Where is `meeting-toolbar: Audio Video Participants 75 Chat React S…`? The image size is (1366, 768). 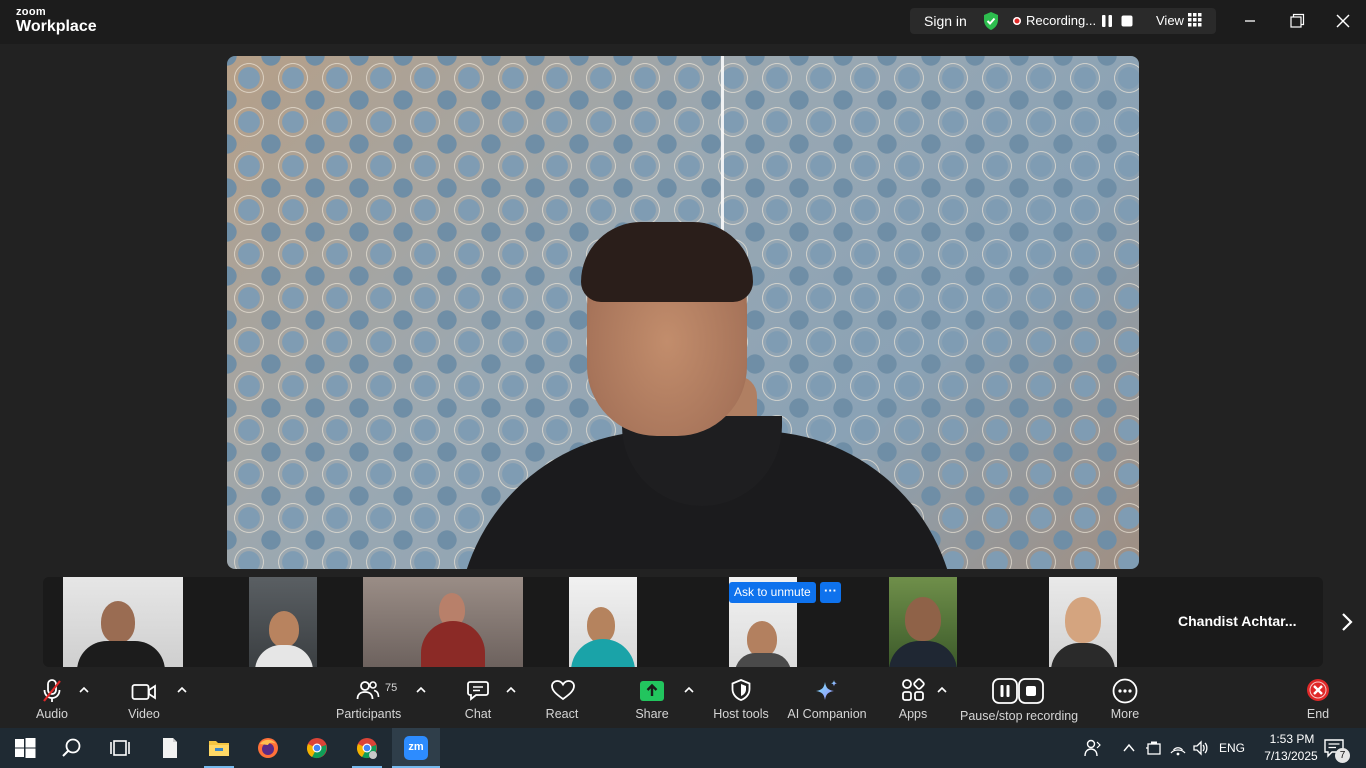 meeting-toolbar: Audio Video Participants 75 Chat React S… is located at coordinates (683, 700).